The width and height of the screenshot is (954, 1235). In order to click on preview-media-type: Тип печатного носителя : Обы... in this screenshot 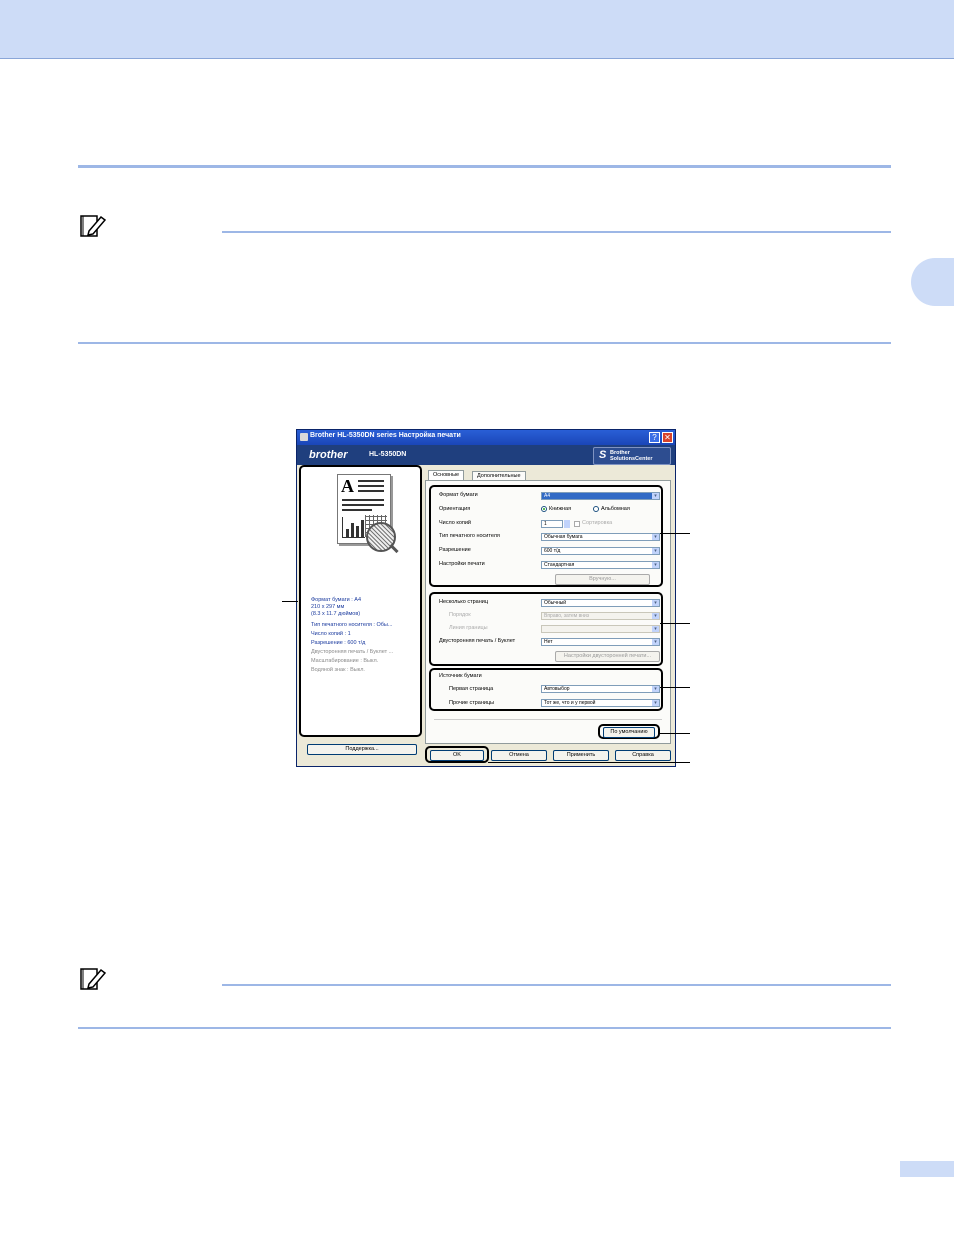, I will do `click(352, 625)`.